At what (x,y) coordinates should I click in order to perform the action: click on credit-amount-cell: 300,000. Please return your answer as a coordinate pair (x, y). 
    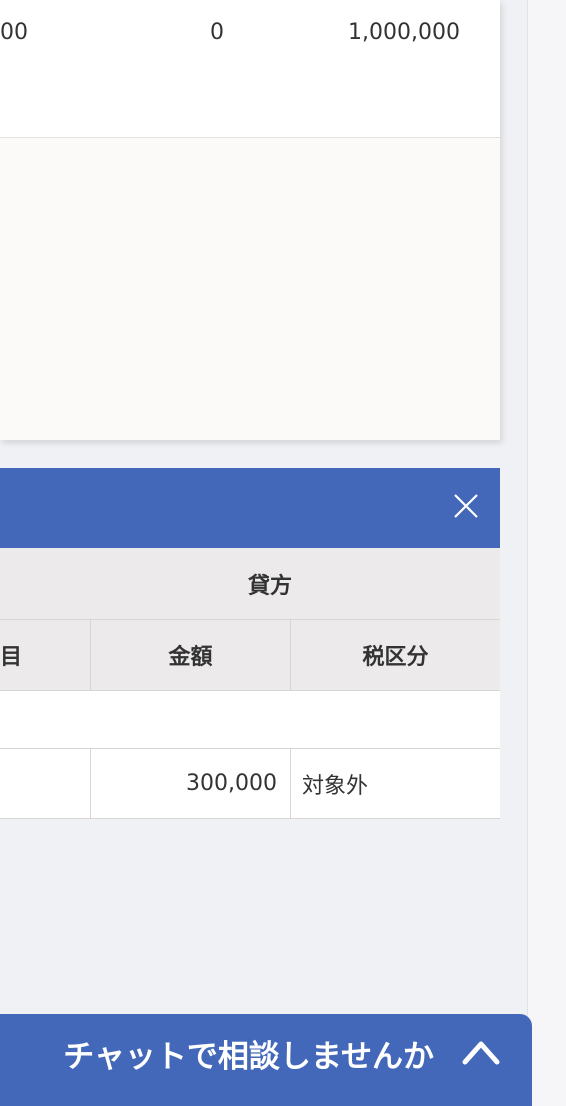
    Looking at the image, I should click on (231, 783).